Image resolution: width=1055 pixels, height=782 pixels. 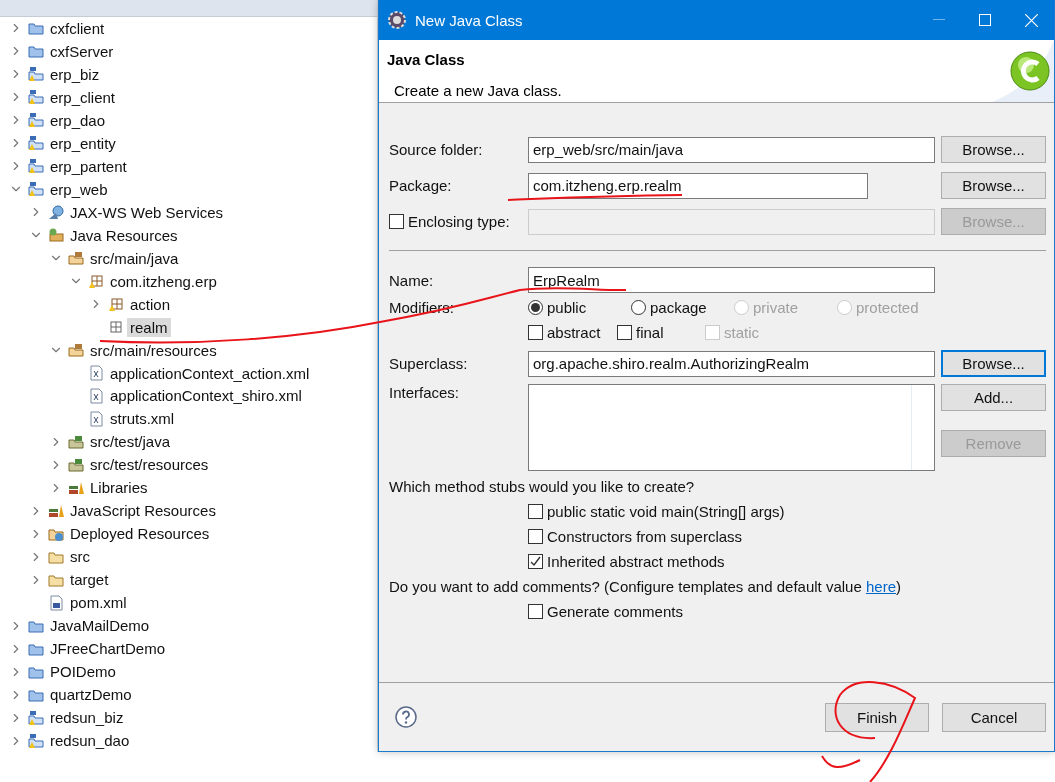 What do you see at coordinates (89, 580) in the screenshot?
I see `tree-item: target` at bounding box center [89, 580].